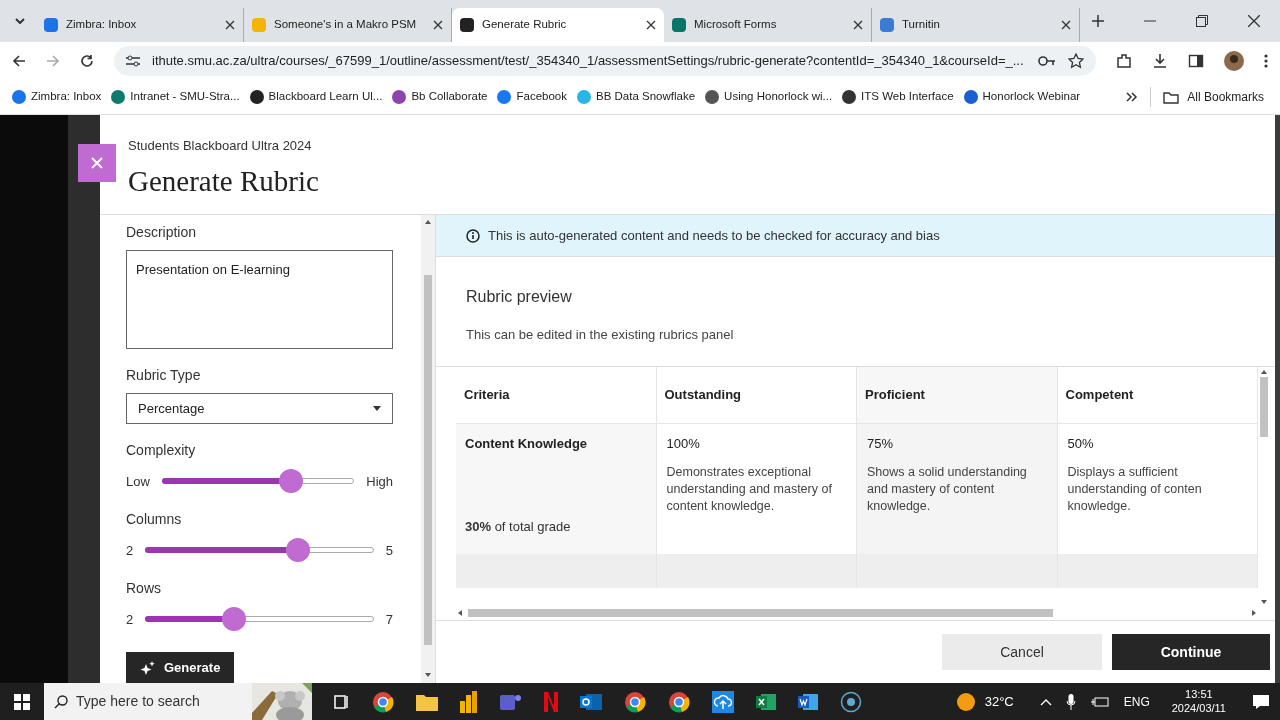 This screenshot has height=720, width=1280. What do you see at coordinates (1070, 701) in the screenshot?
I see `microphone-icon` at bounding box center [1070, 701].